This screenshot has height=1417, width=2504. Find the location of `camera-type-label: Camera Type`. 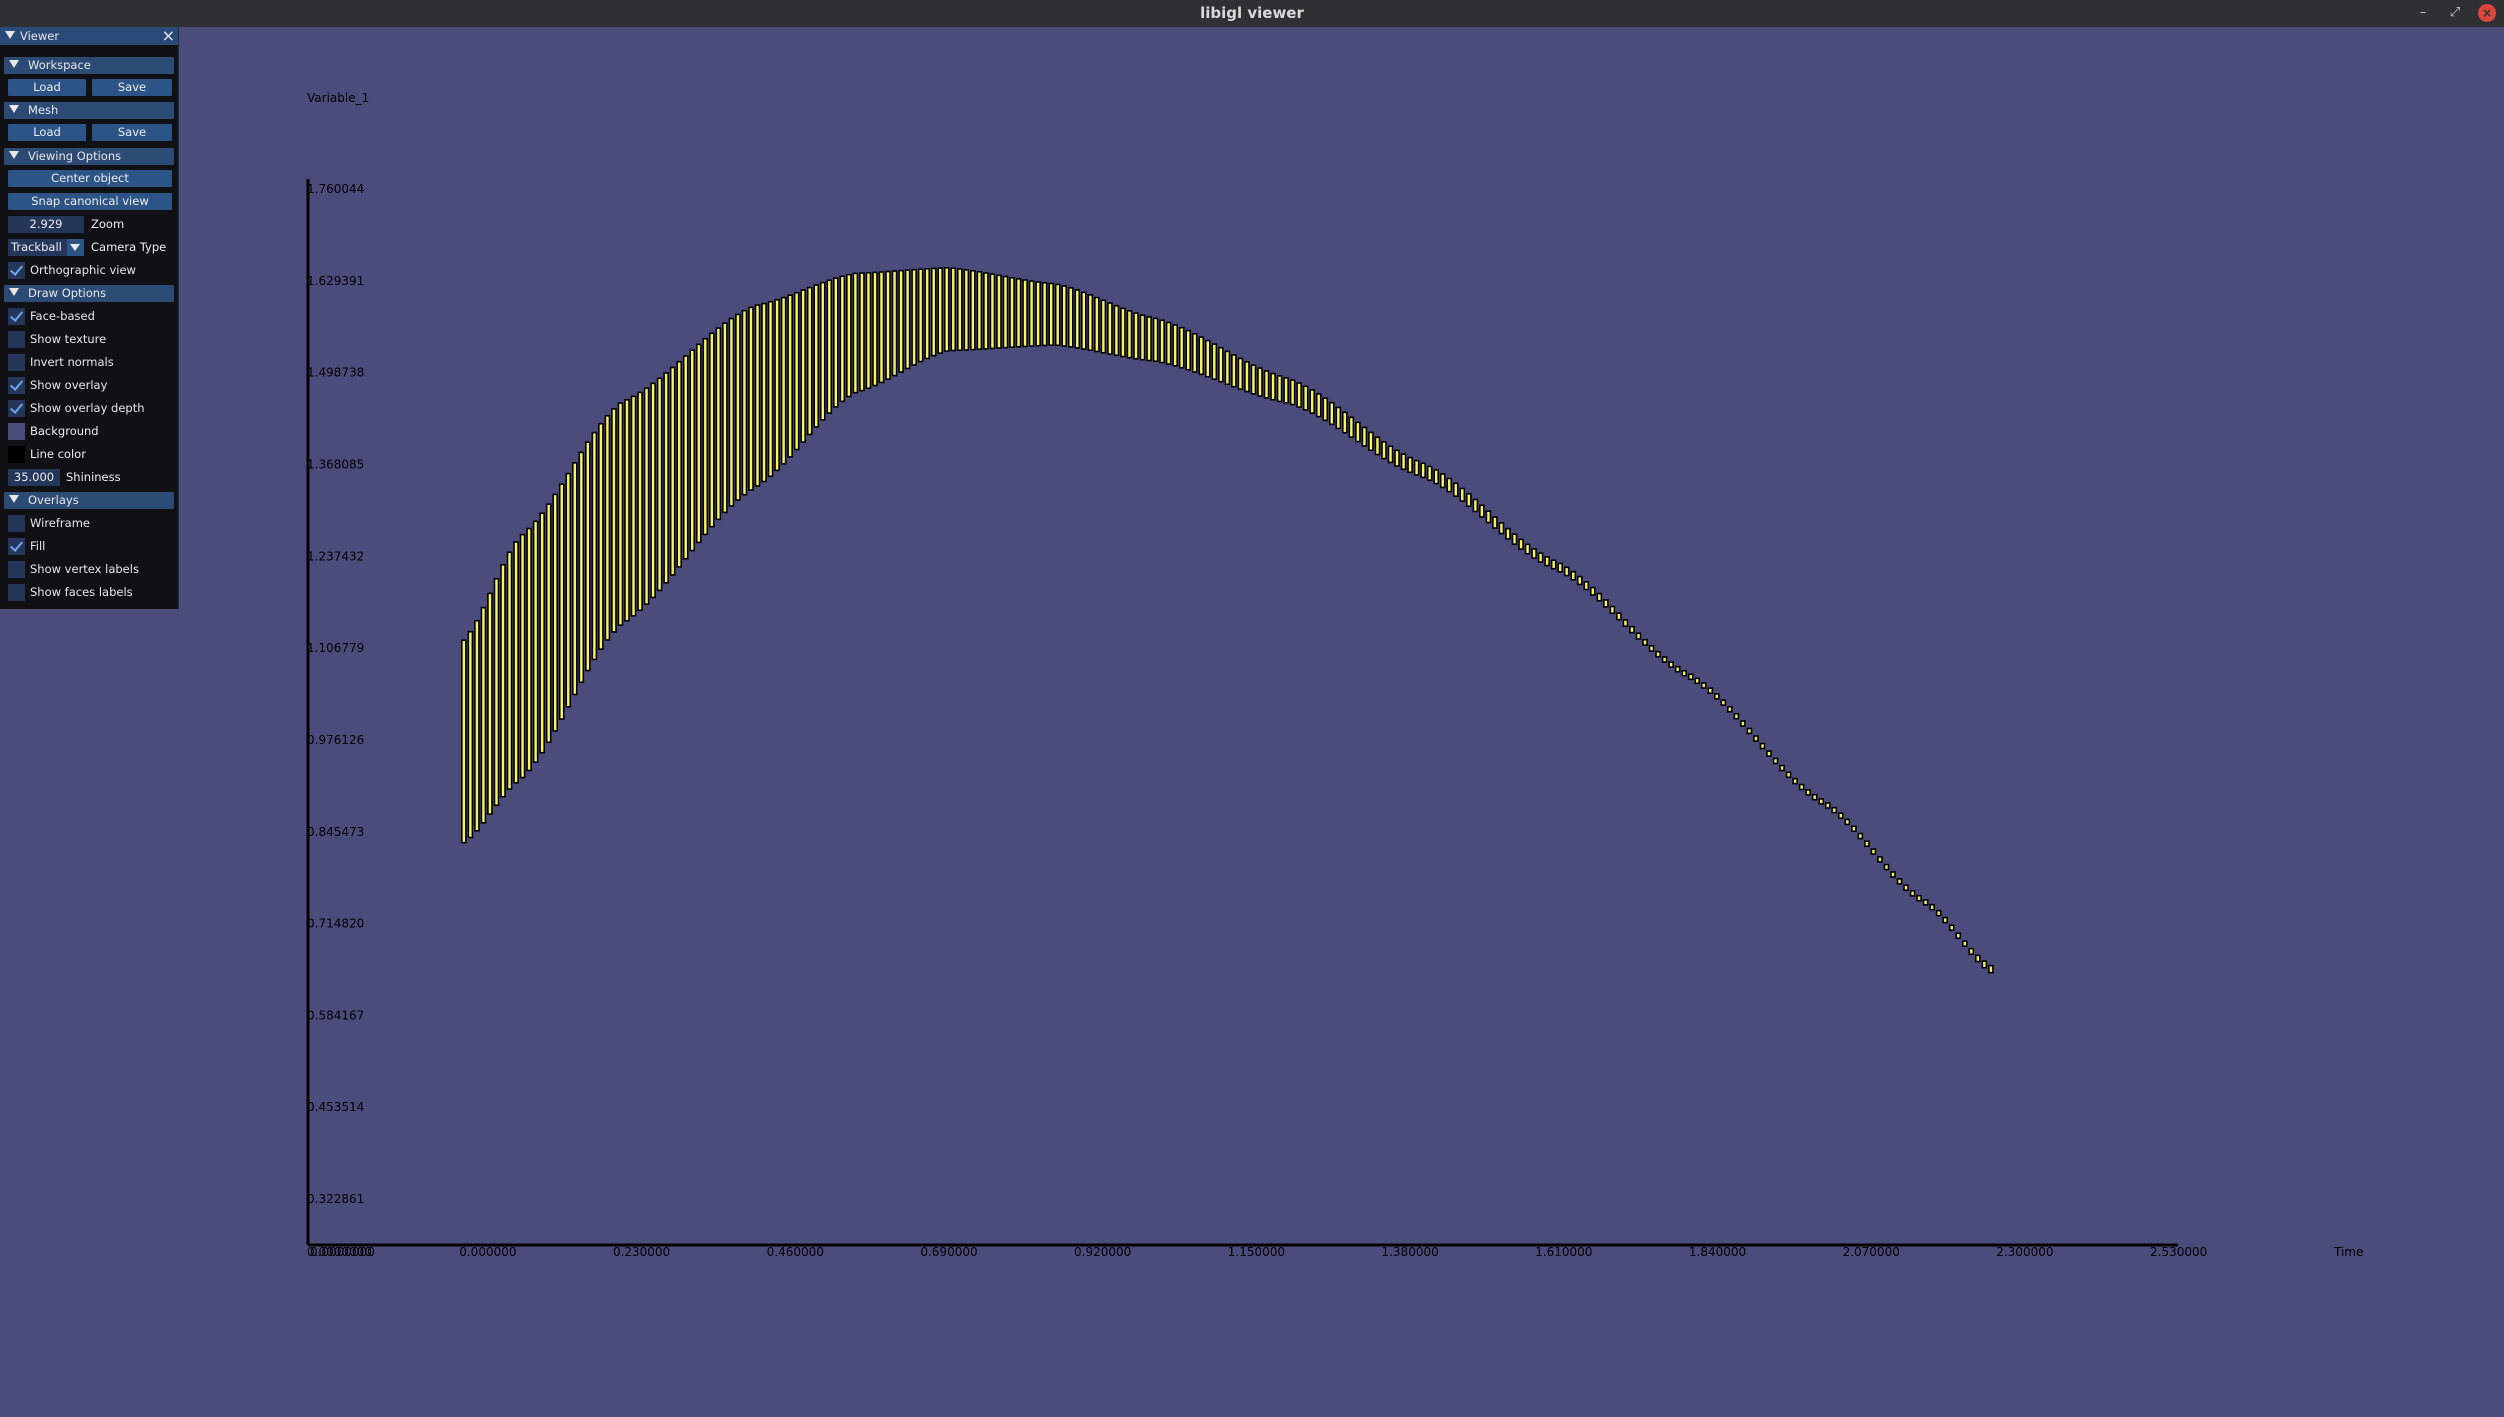

camera-type-label: Camera Type is located at coordinates (129, 247).